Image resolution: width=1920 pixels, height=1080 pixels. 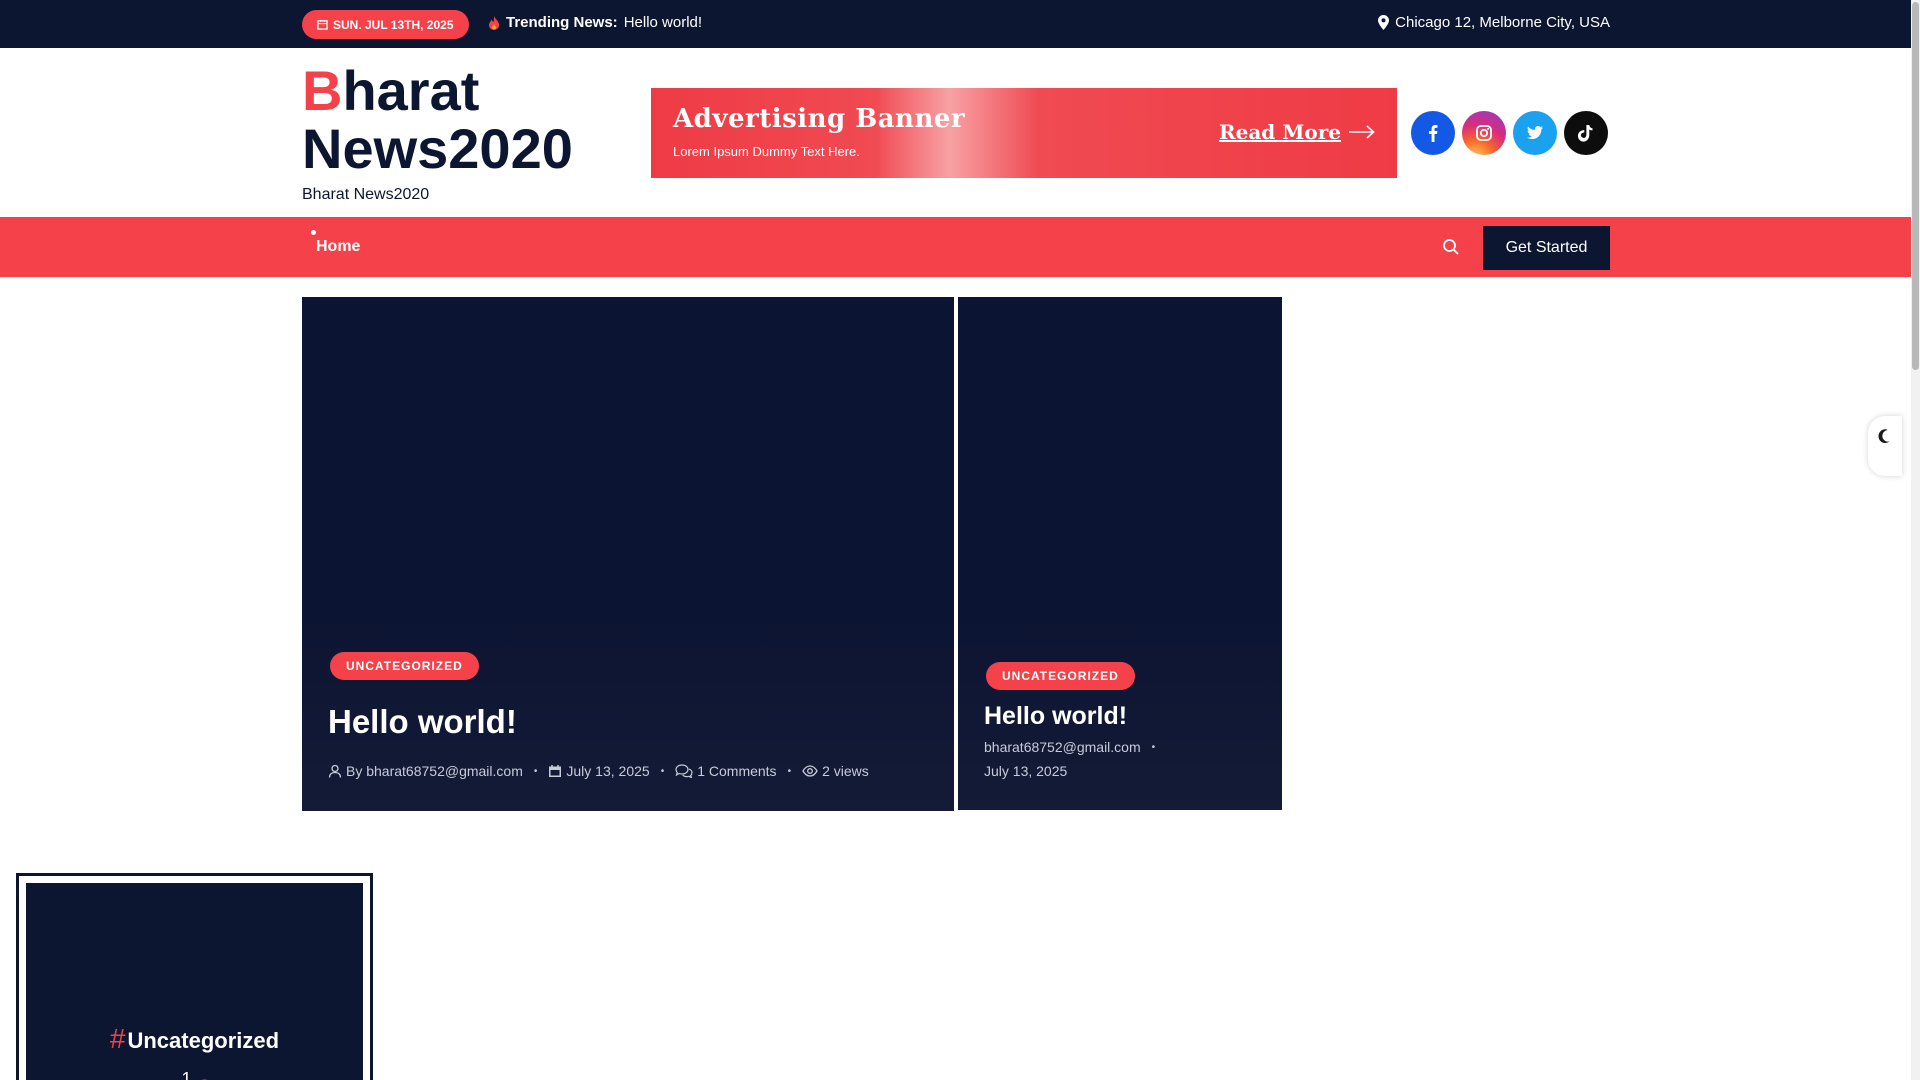 I want to click on tiktok-icon, so click(x=1585, y=133).